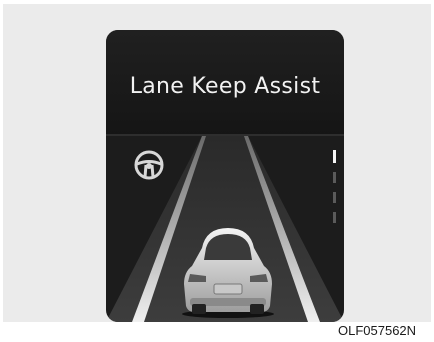 The width and height of the screenshot is (434, 342). Describe the element at coordinates (228, 273) in the screenshot. I see `vehicle-rear-icon` at that location.